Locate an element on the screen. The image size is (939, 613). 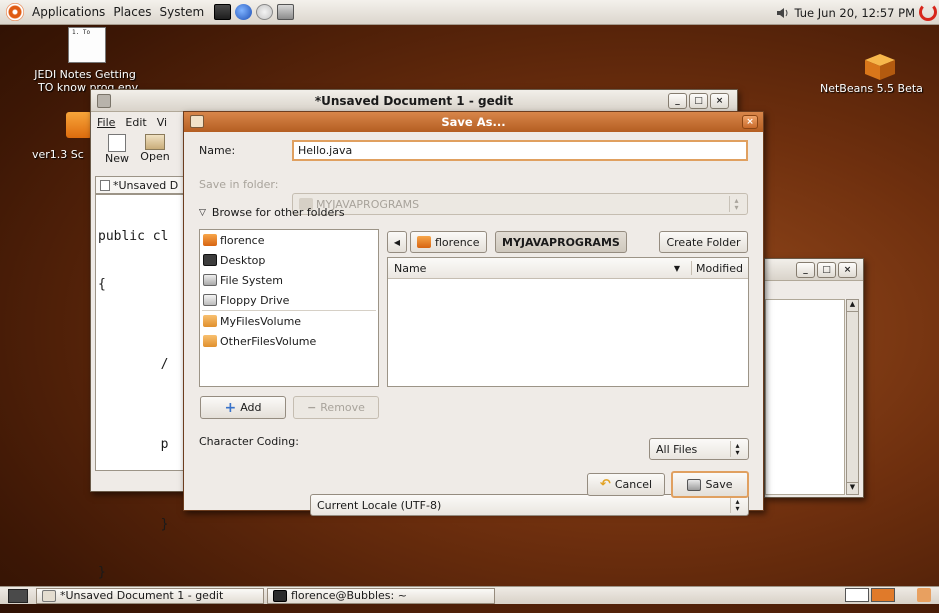
dialog-titlebar: Save As... × is located at coordinates (473, 122).